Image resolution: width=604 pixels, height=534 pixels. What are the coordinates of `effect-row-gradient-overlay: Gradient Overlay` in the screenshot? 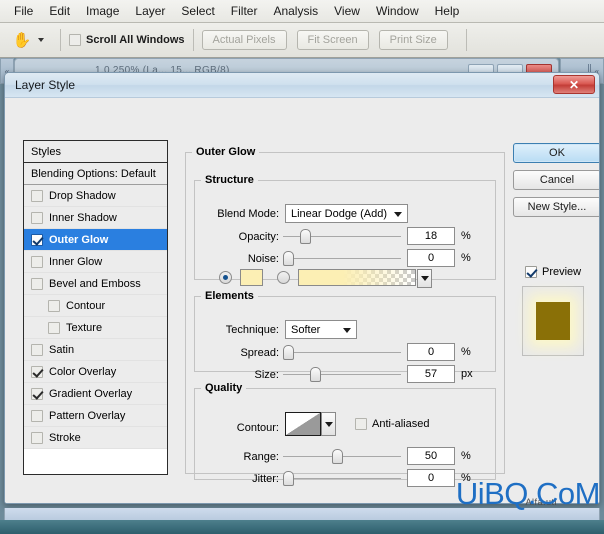 It's located at (95, 394).